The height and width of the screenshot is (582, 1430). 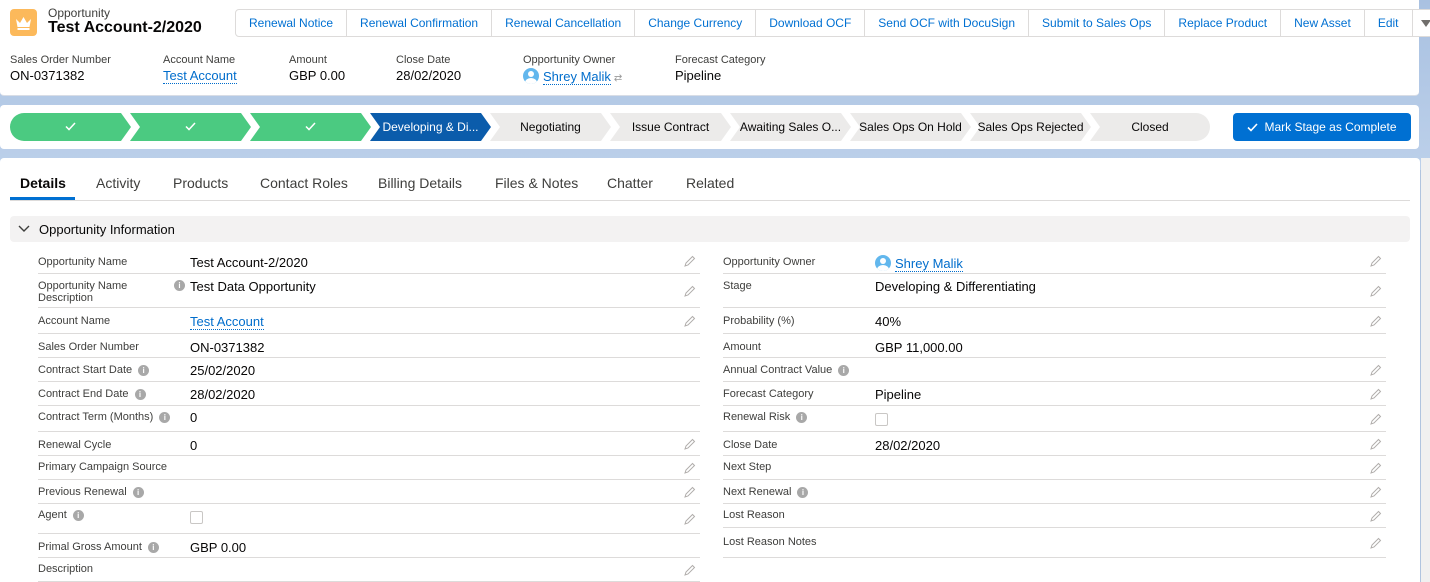 I want to click on amount-label: Amount, so click(x=308, y=60).